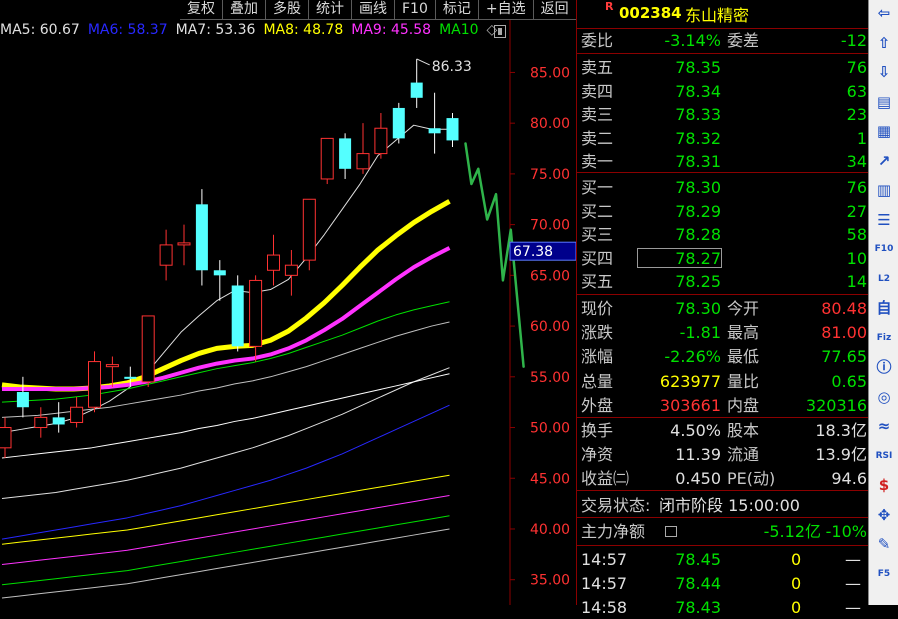 This screenshot has height=619, width=898. Describe the element at coordinates (723, 381) in the screenshot. I see `quote-row: 总量 623977 量比 0.65` at that location.